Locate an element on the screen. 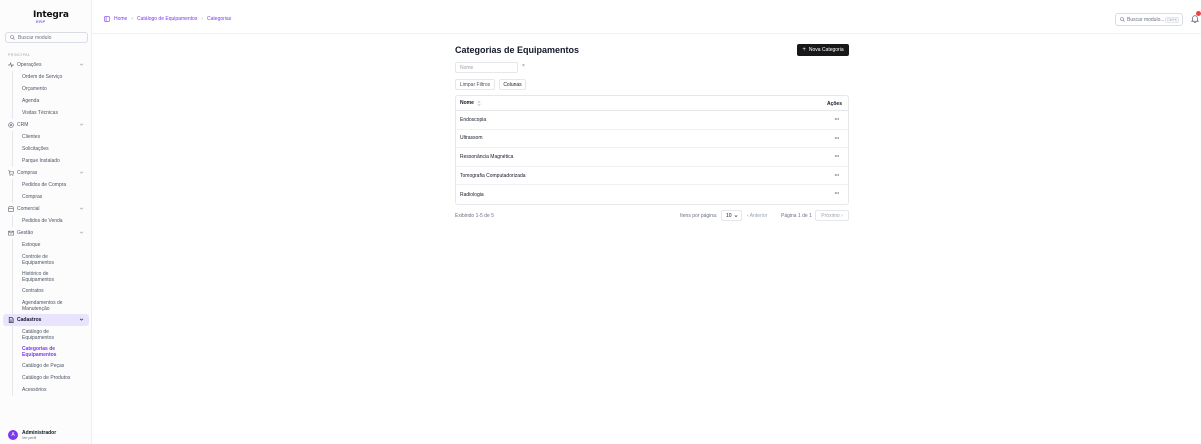  sub-list-crm: Clientes Solicitações Parque Instalado is located at coordinates (52, 149).